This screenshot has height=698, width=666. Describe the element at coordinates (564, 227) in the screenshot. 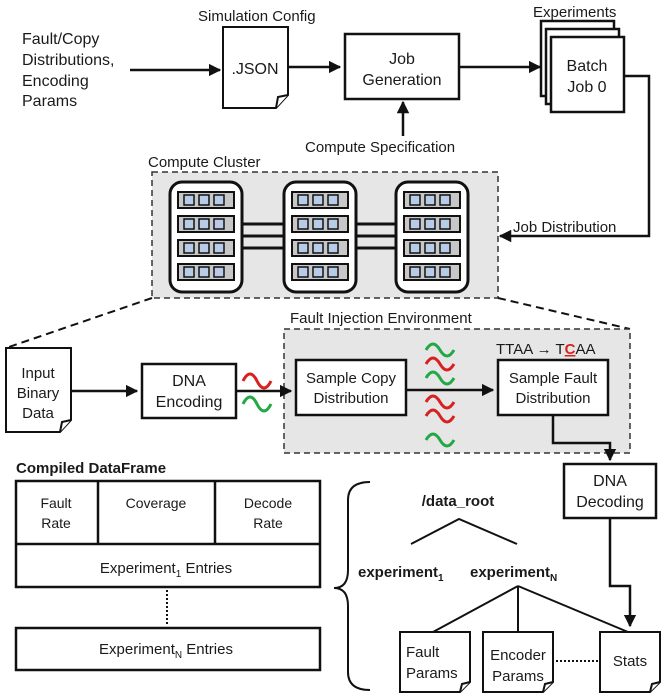

I see `job-distribution-label: Job Distribution` at that location.